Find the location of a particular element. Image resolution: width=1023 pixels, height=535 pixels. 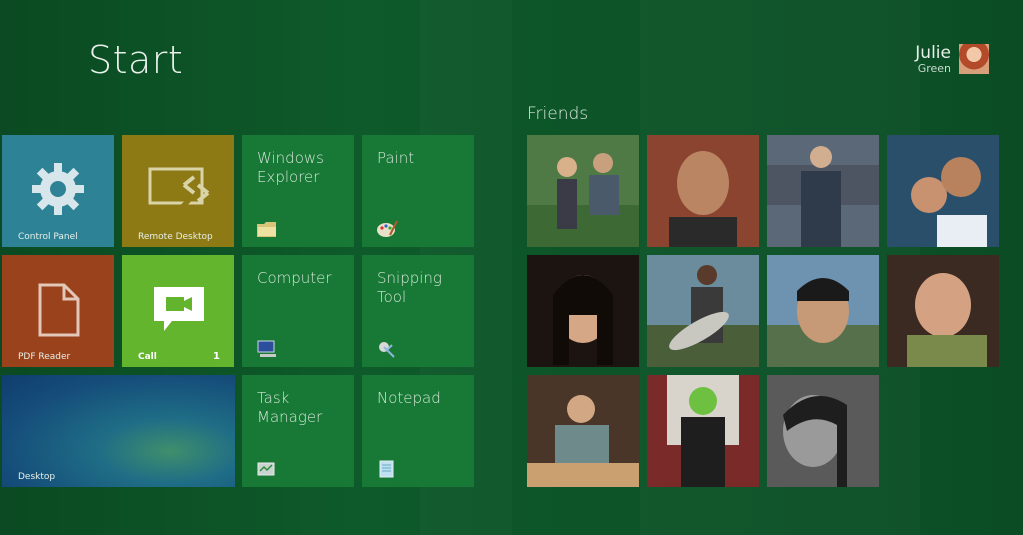

tile-task-manager: Task Manager is located at coordinates (298, 431).